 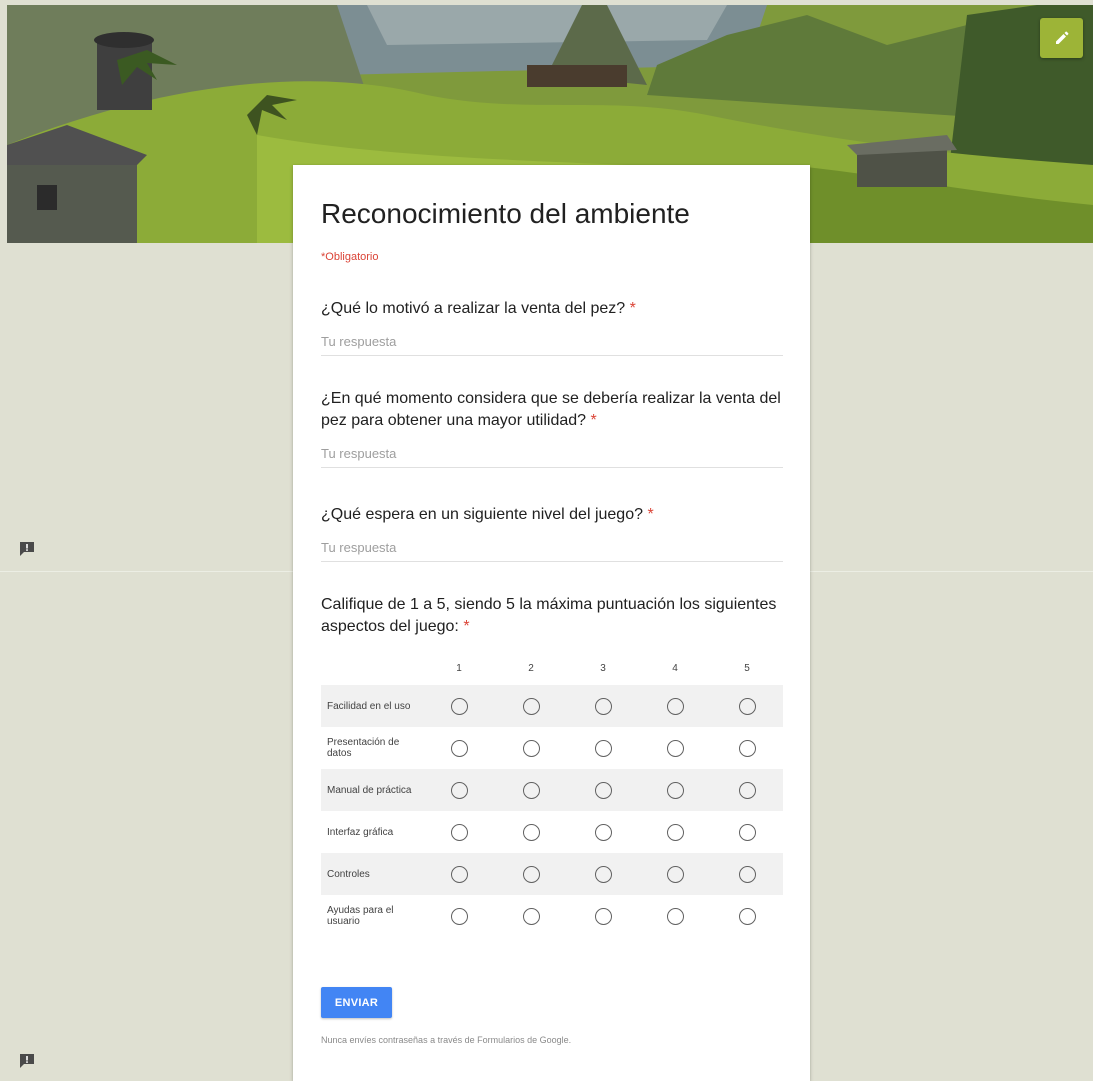 I want to click on required-note: *Obligatorio, so click(x=350, y=257).